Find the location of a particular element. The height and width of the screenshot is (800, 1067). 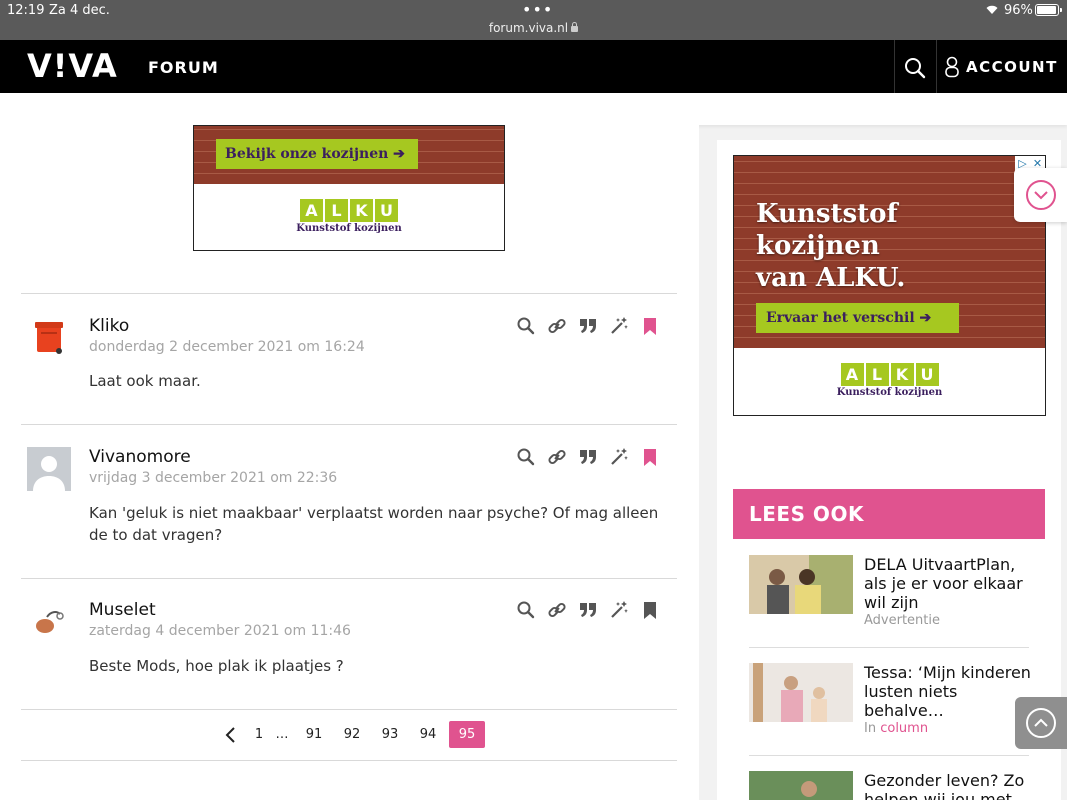

status-time: 12:19 is located at coordinates (26, 10).